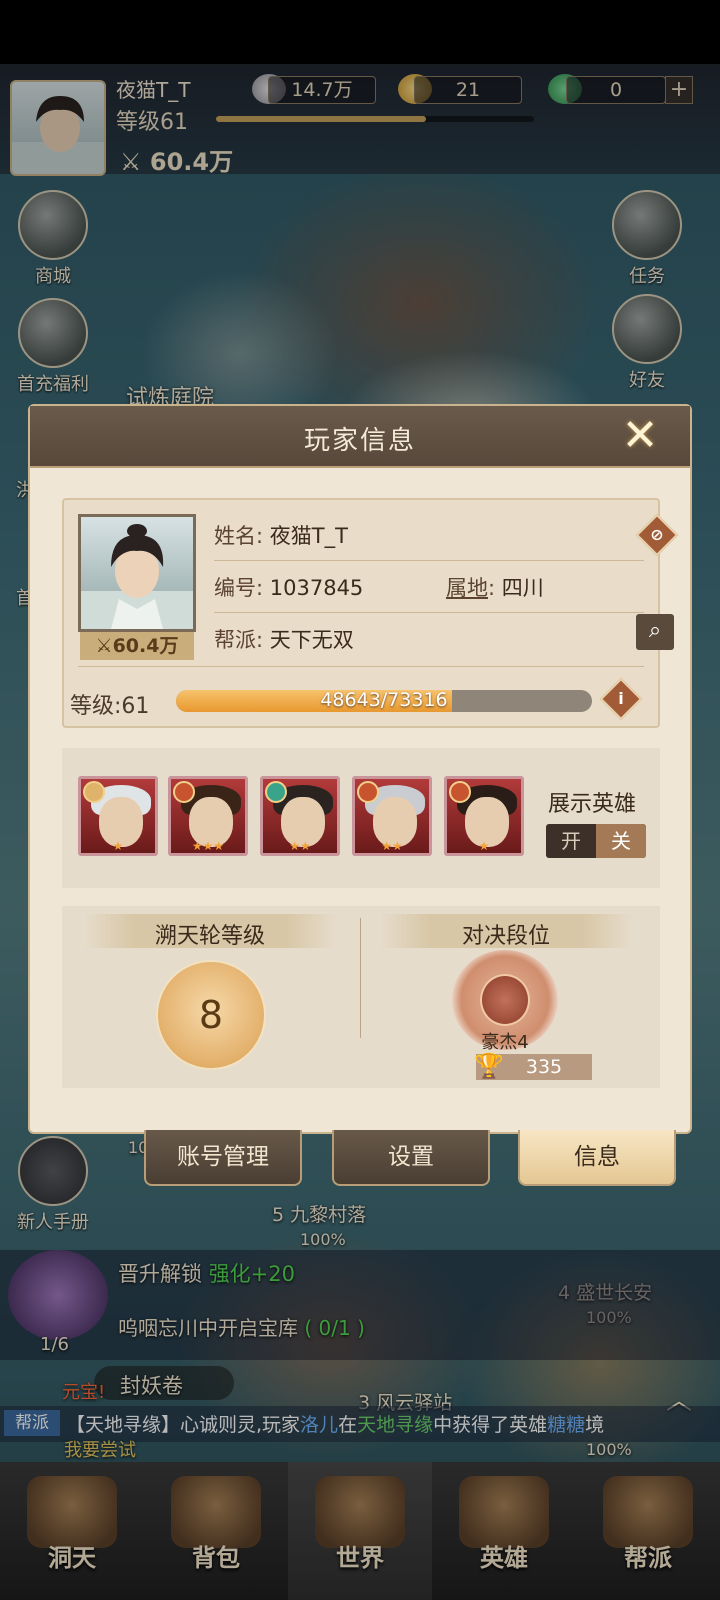  What do you see at coordinates (316, 588) in the screenshot?
I see `id-value: 1037845` at bounding box center [316, 588].